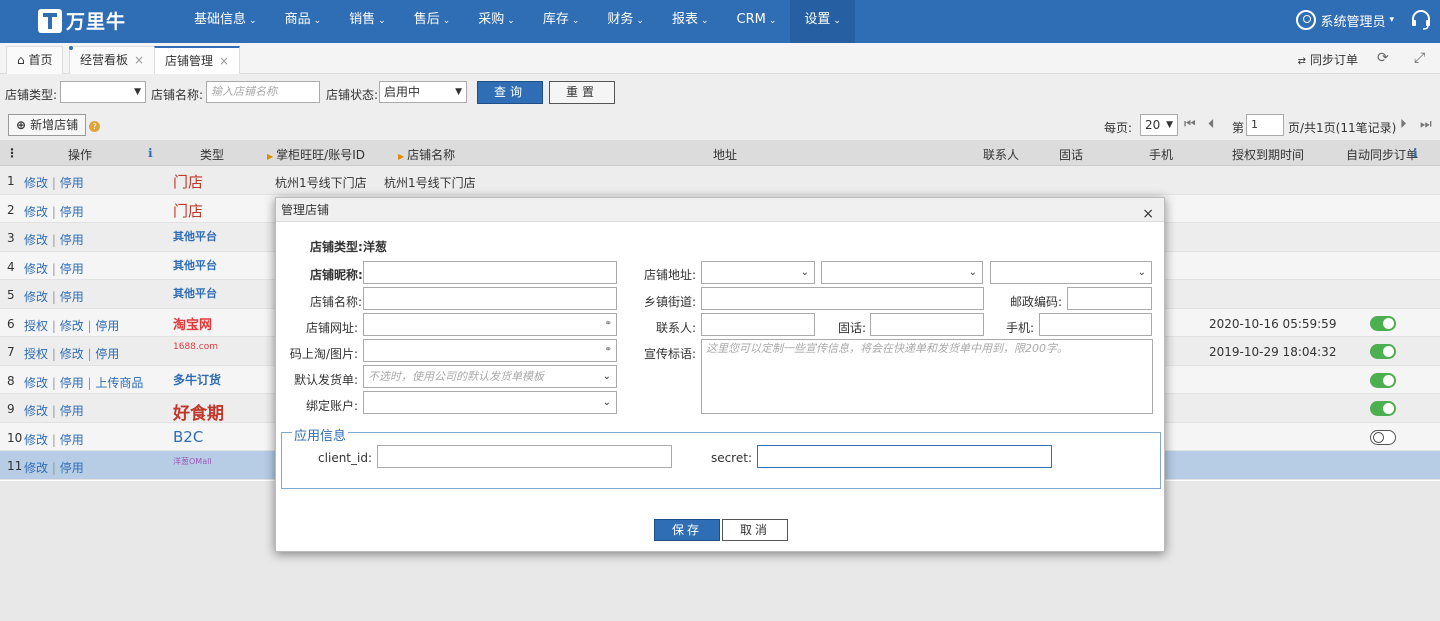  Describe the element at coordinates (432, 21) in the screenshot. I see `nav-item-3: 售后 ⌄` at that location.